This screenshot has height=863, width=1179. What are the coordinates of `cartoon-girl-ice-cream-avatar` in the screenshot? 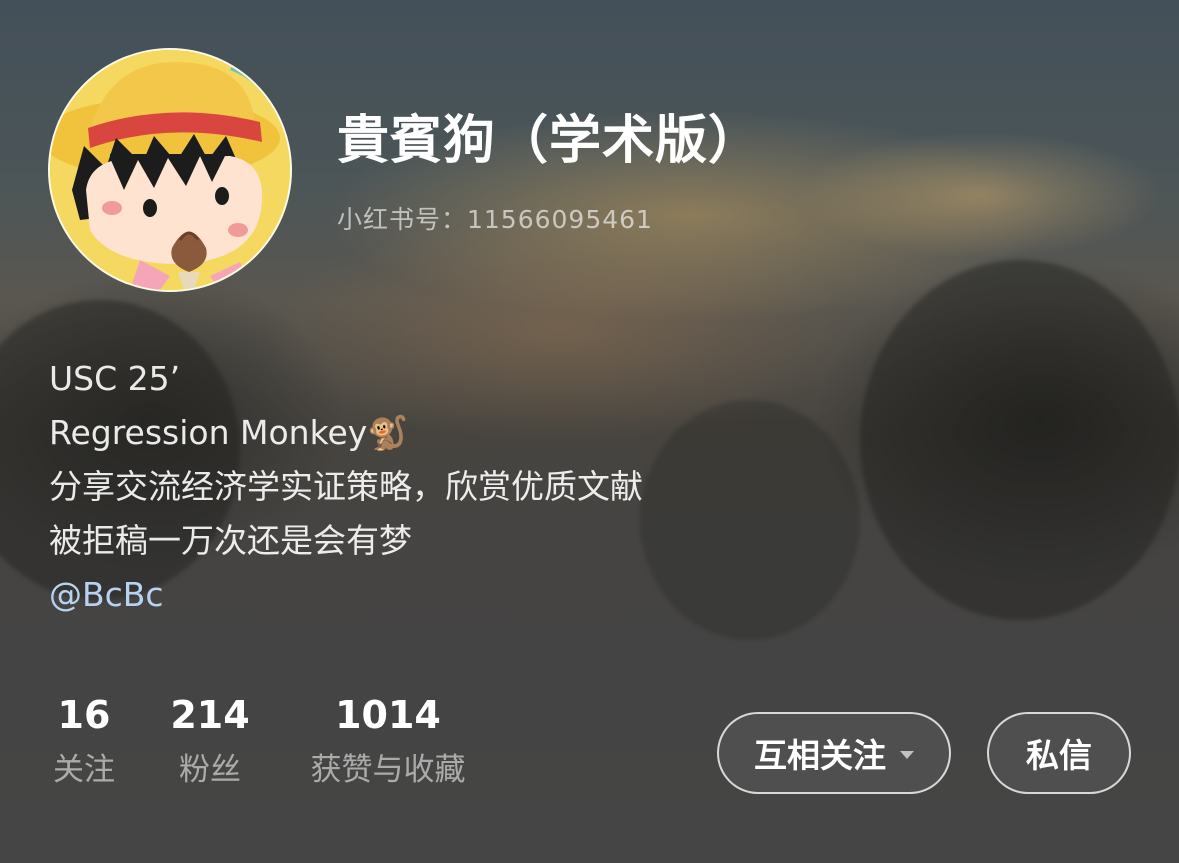 It's located at (170, 170).